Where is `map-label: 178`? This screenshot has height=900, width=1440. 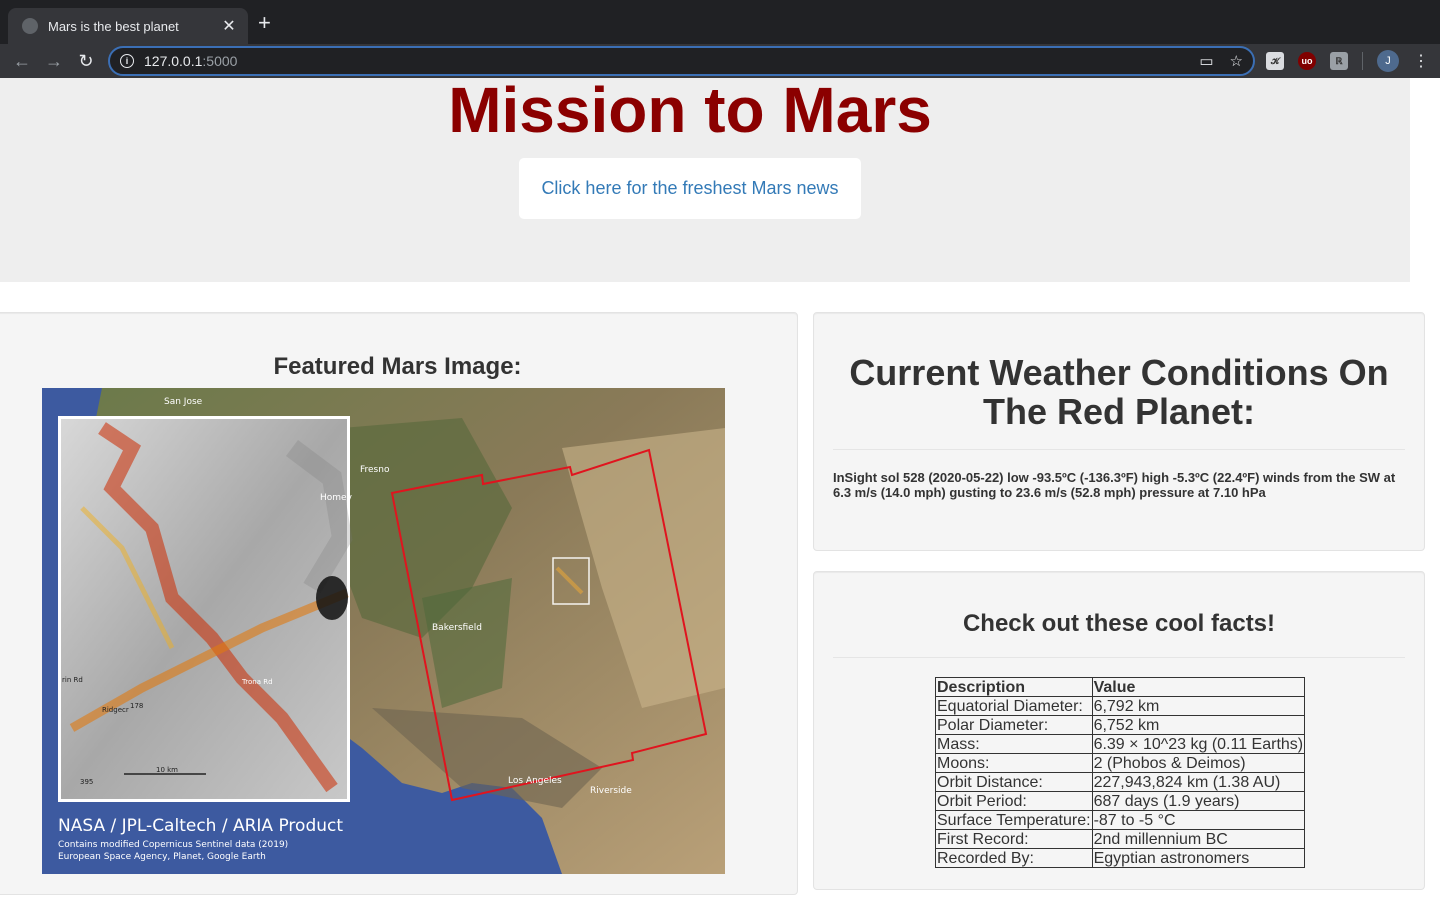 map-label: 178 is located at coordinates (136, 706).